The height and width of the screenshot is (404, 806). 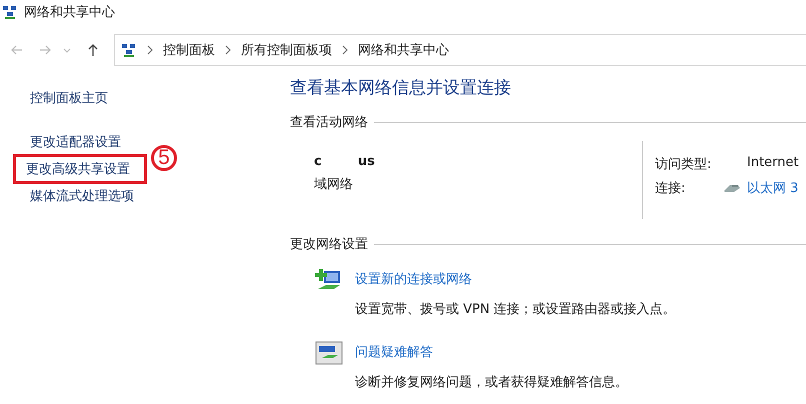 I want to click on breadcrumb-item: 所有控制面板项, so click(x=286, y=50).